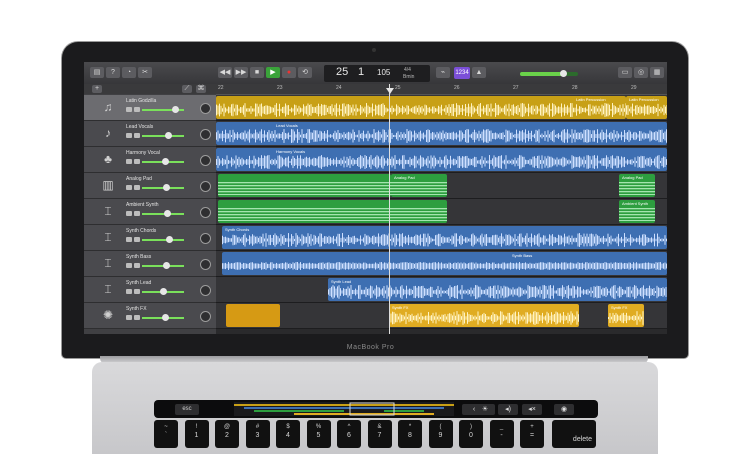  Describe the element at coordinates (196, 434) in the screenshot. I see `key: ! 1` at that location.